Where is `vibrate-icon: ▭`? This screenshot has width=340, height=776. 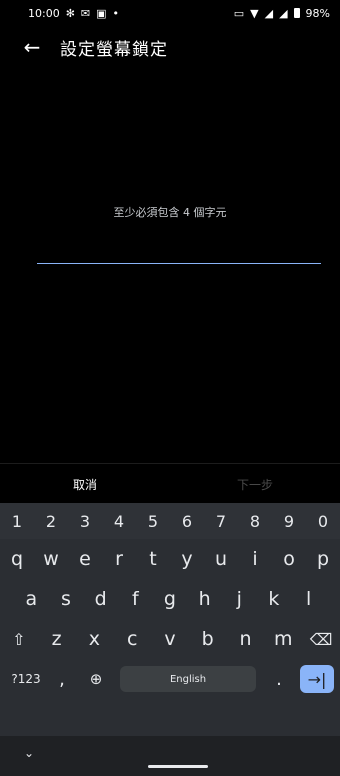 vibrate-icon: ▭ is located at coordinates (239, 13).